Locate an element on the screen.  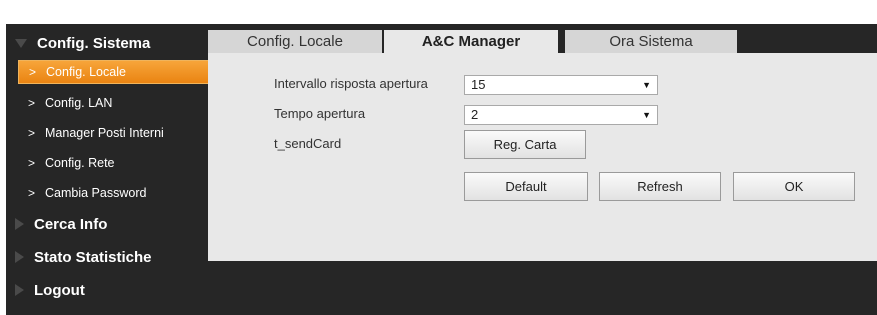
sidebar-item-config-locale: > Config. Locale is located at coordinates (113, 72).